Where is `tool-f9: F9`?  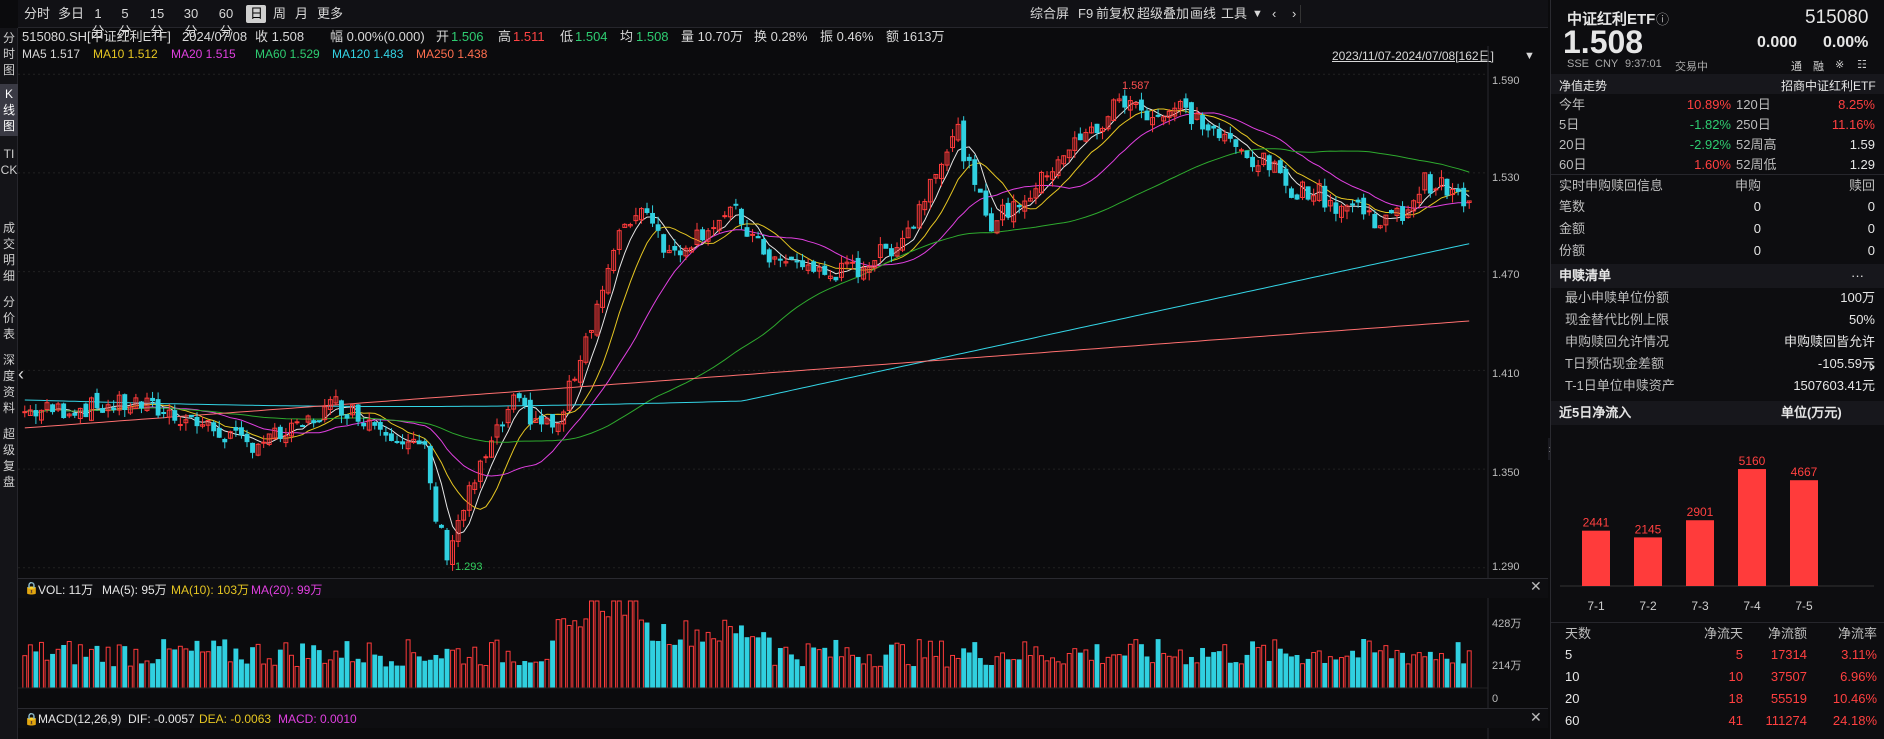
tool-f9: F9 is located at coordinates (1085, 14).